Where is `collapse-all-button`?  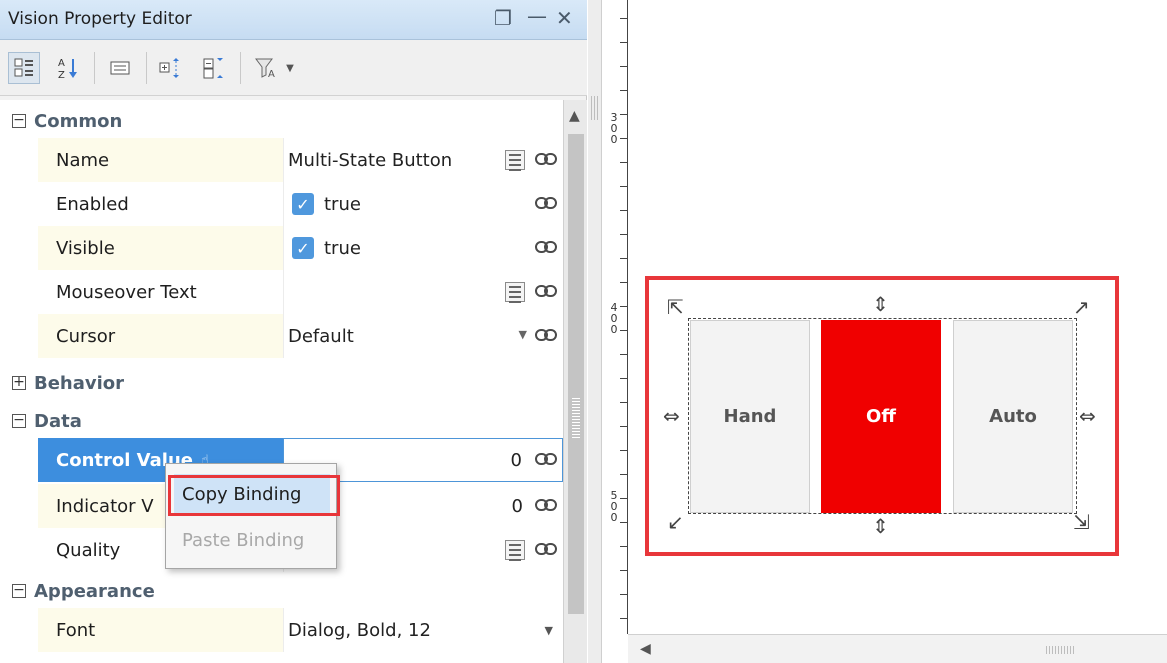
collapse-all-button is located at coordinates (214, 68).